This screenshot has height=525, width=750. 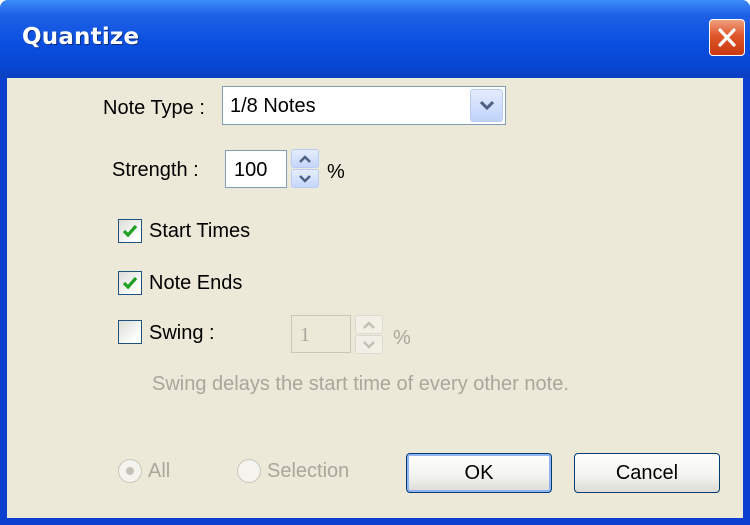 What do you see at coordinates (195, 283) in the screenshot?
I see `note-ends-label: Note Ends` at bounding box center [195, 283].